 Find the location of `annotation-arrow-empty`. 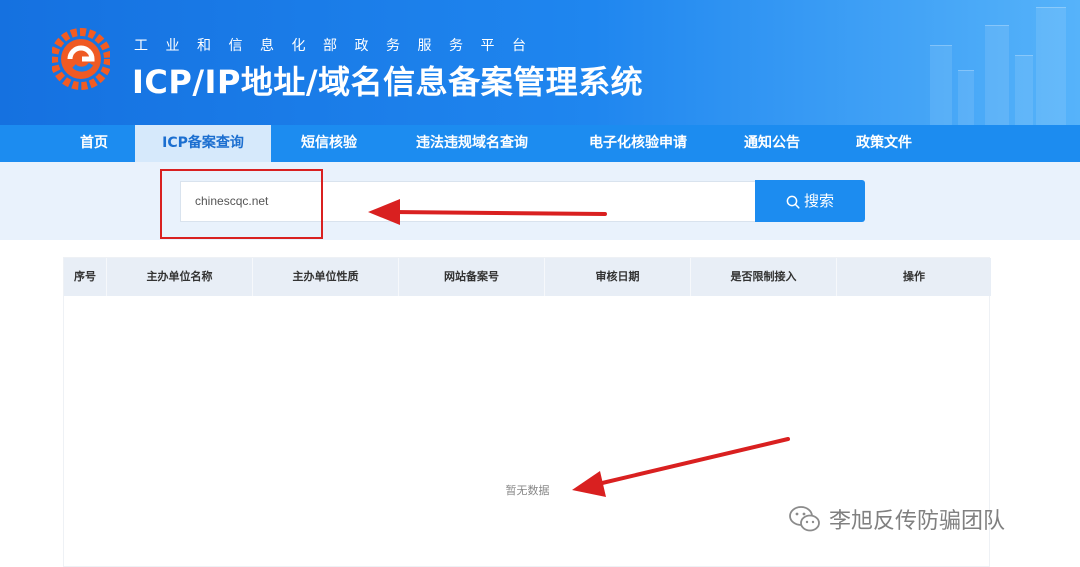

annotation-arrow-empty is located at coordinates (681, 467).